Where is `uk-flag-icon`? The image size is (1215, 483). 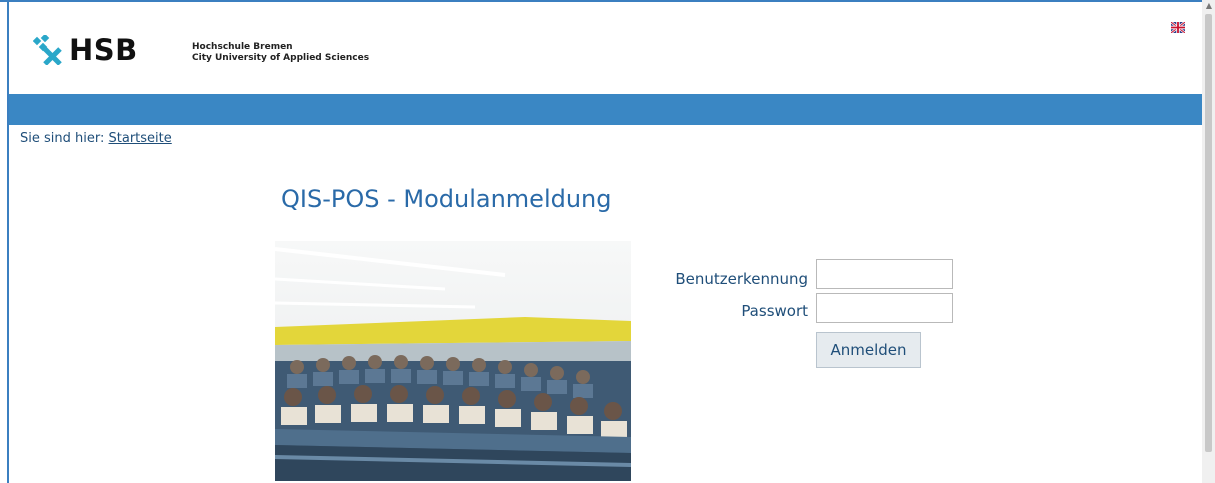 uk-flag-icon is located at coordinates (1178, 27).